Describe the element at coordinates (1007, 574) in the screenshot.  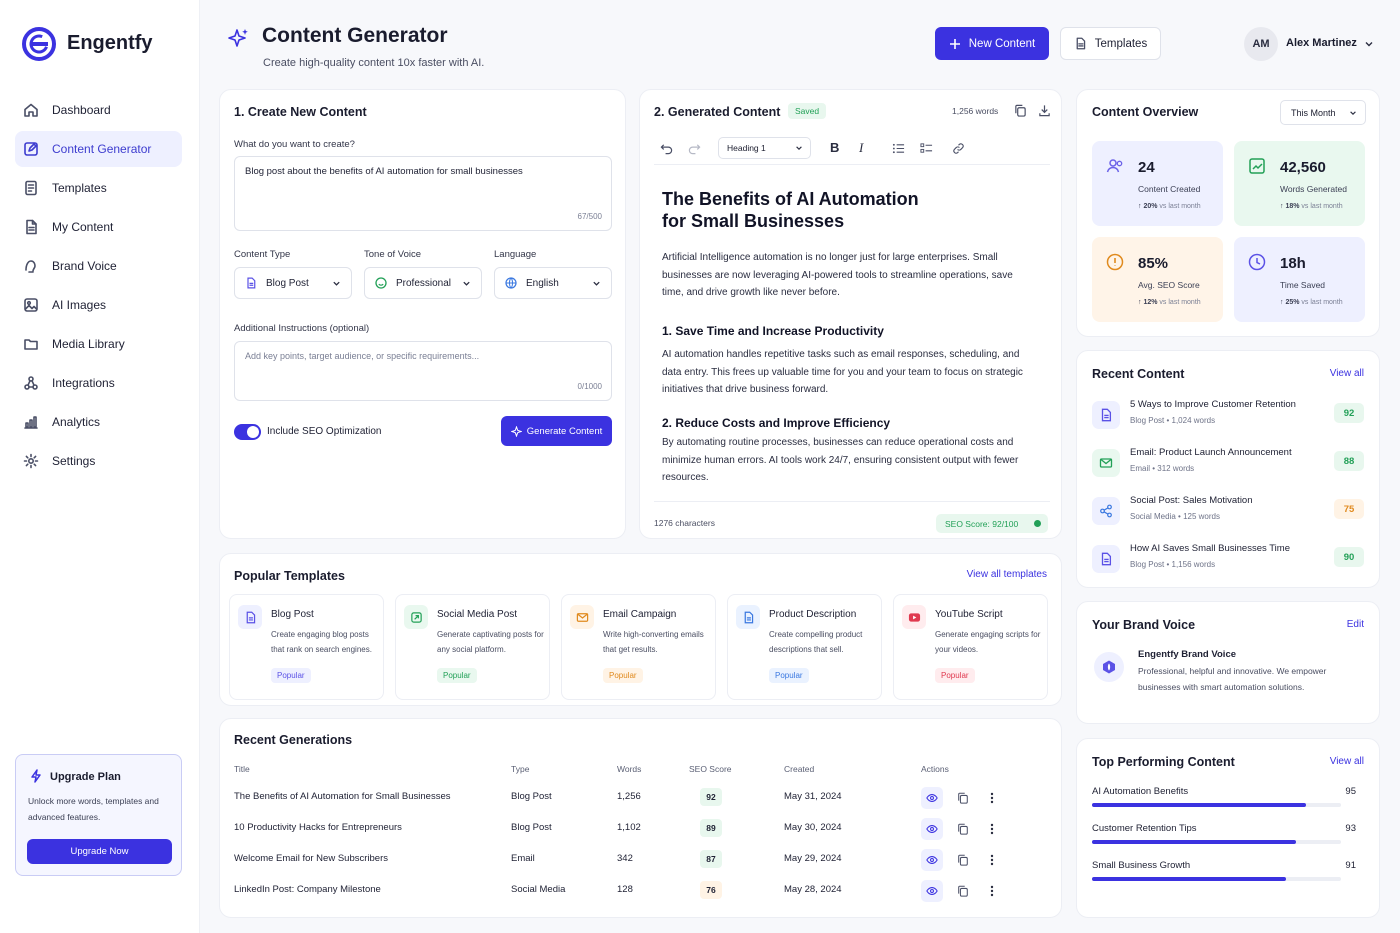
I see `view-all-templates-link: View all templates` at that location.